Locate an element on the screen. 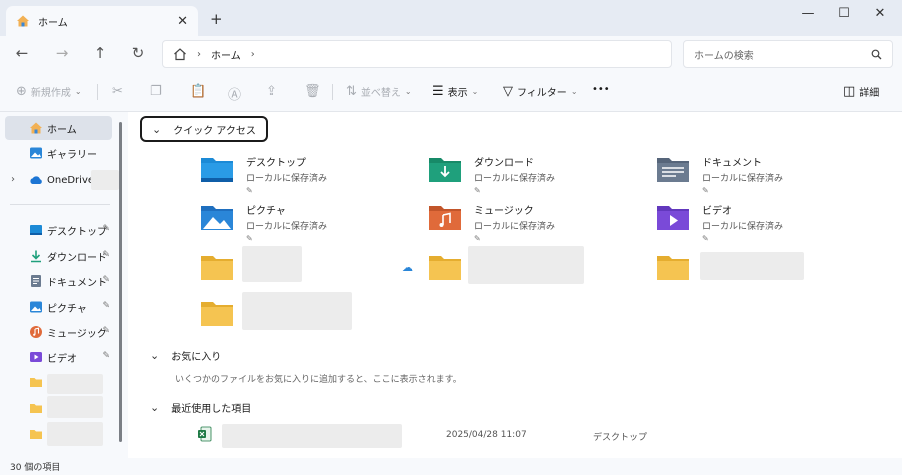  sidebar-item-gallery: ギャラリー is located at coordinates (58, 153).